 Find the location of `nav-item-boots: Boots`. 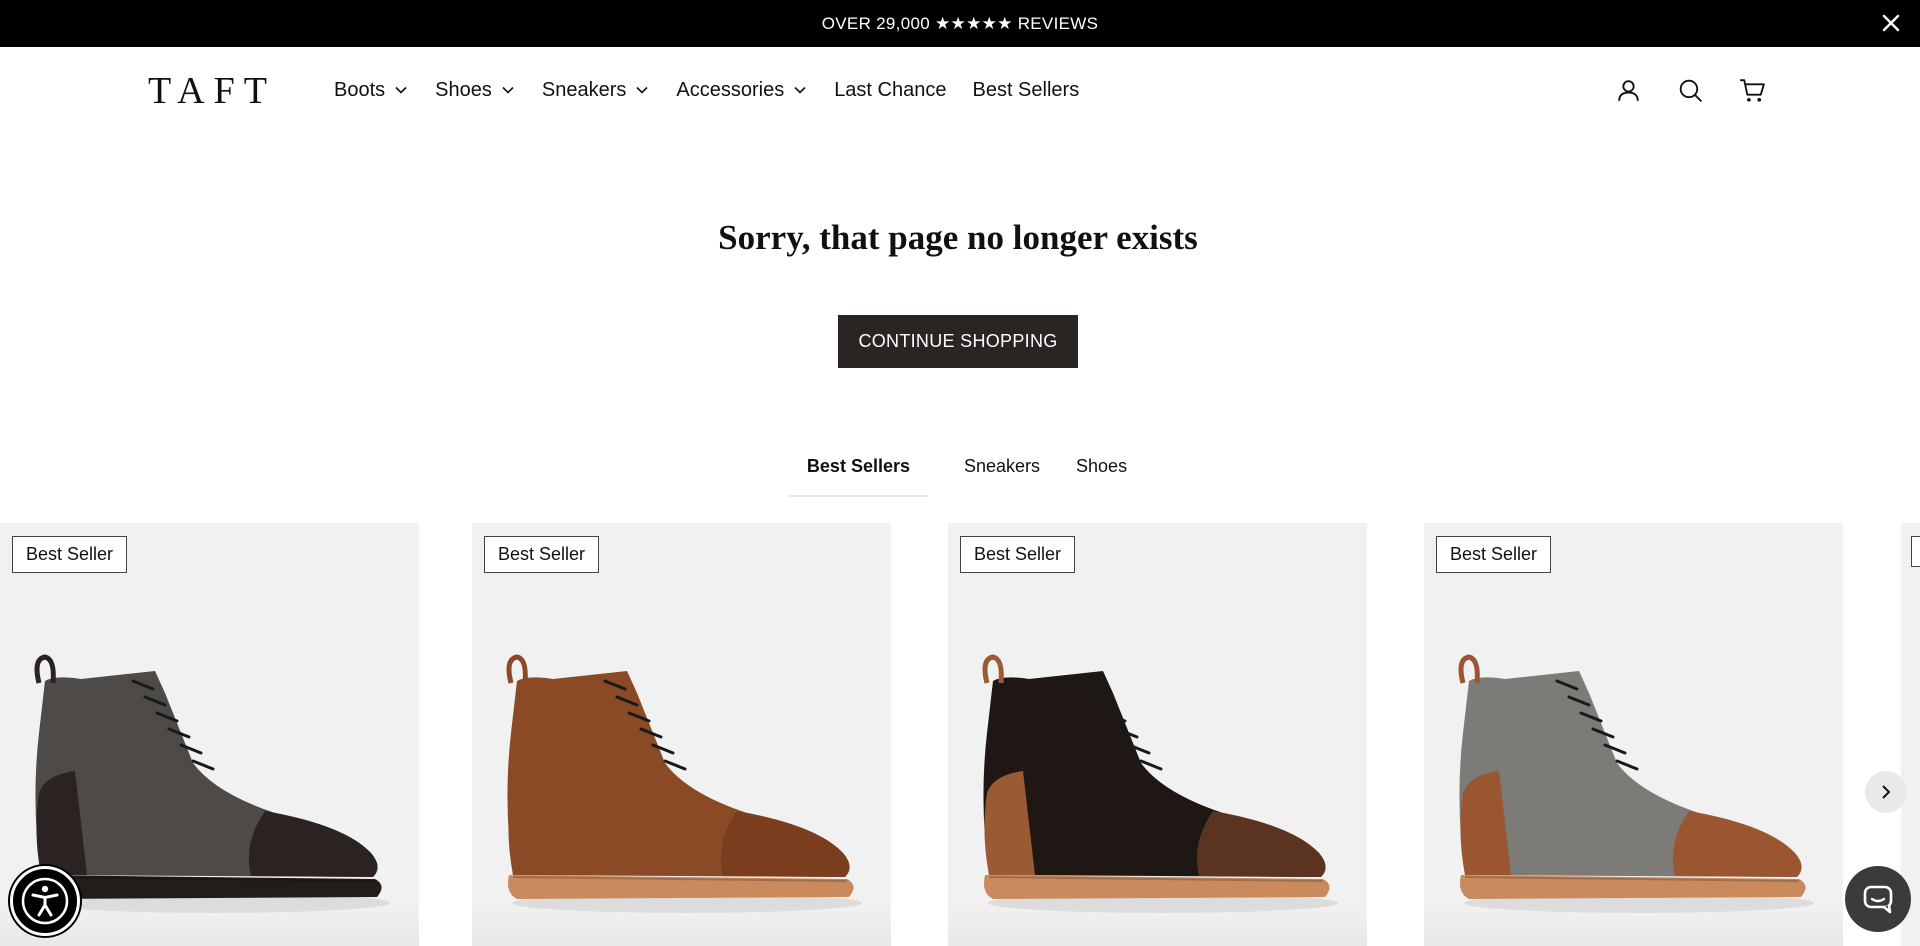

nav-item-boots: Boots is located at coordinates (371, 90).